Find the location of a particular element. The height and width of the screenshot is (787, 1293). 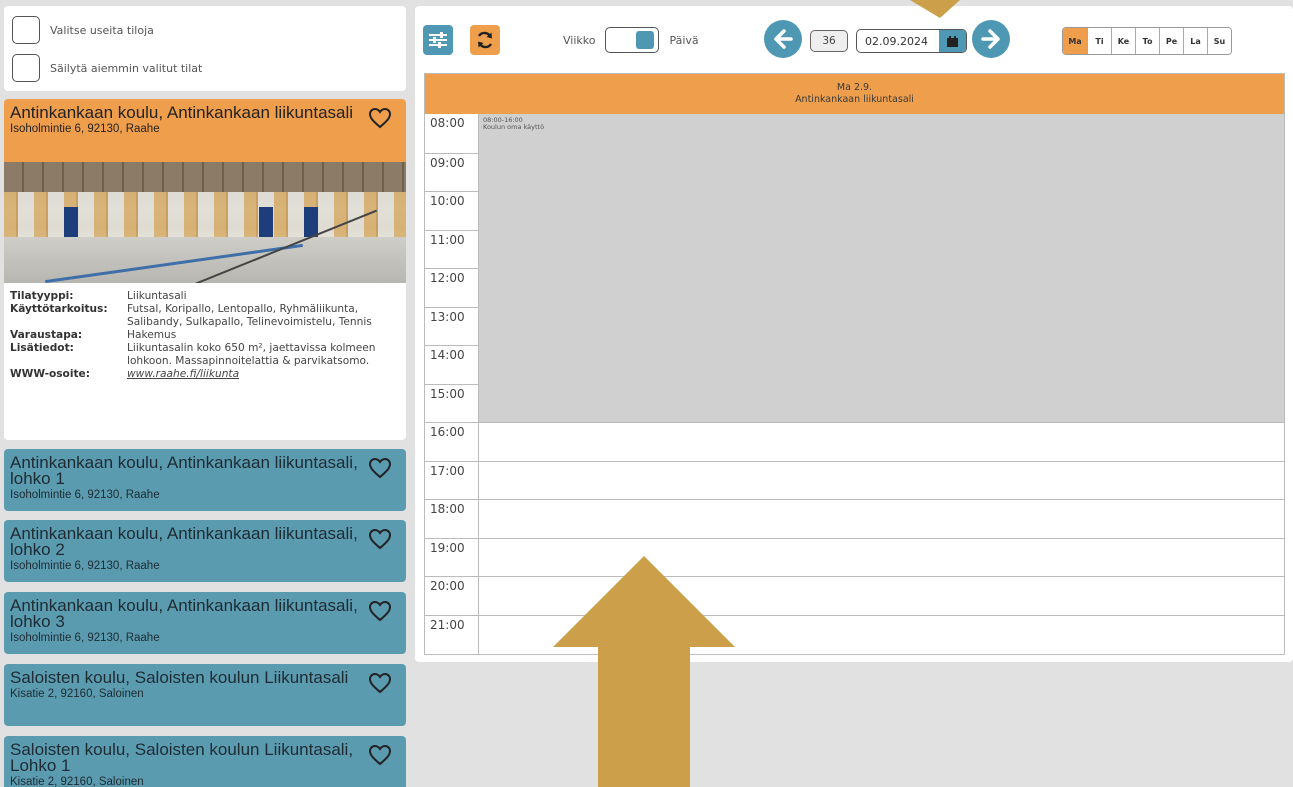

booking-time: 08:00-16:00 is located at coordinates (503, 120).